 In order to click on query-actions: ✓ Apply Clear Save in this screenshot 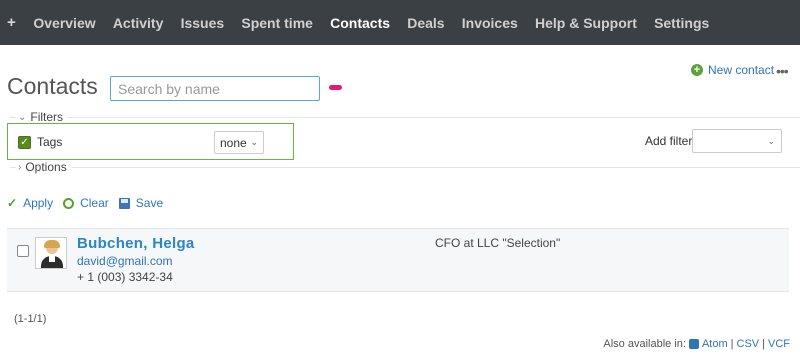, I will do `click(90, 203)`.